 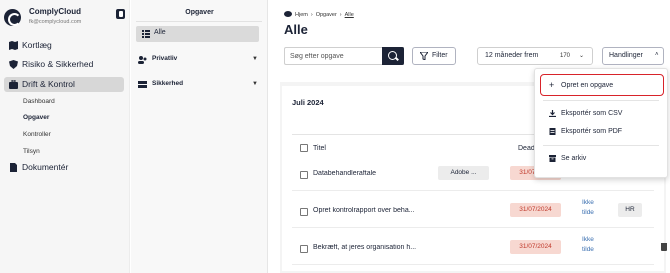 I want to click on chevron-down-icon: ⌄, so click(x=582, y=56).